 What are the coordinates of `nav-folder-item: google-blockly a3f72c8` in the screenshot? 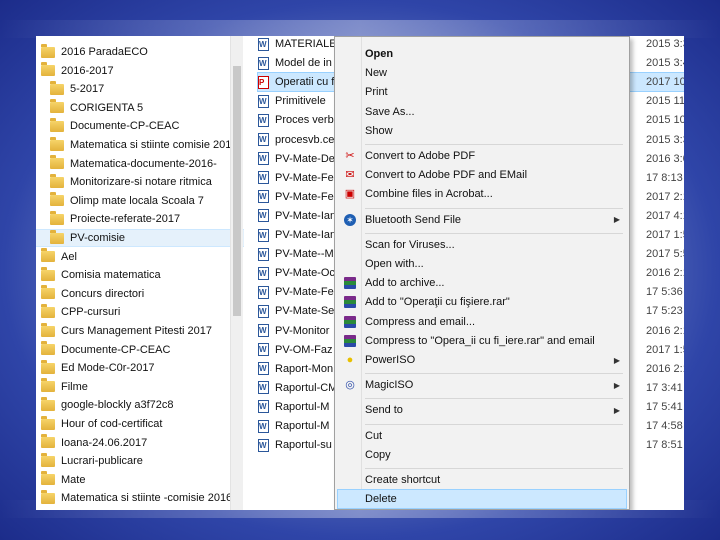 It's located at (135, 405).